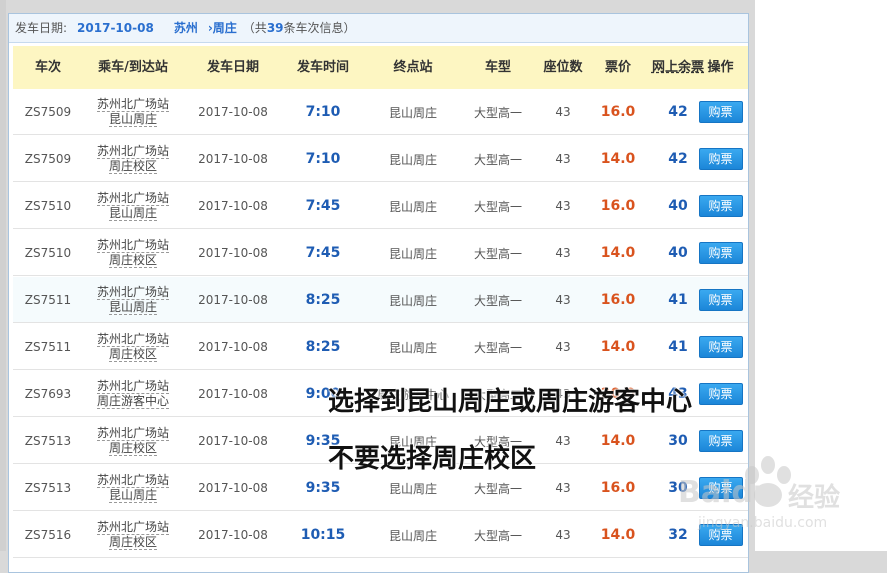 Image resolution: width=887 pixels, height=573 pixels. Describe the element at coordinates (413, 67) in the screenshot. I see `col-destination: 终点站` at that location.